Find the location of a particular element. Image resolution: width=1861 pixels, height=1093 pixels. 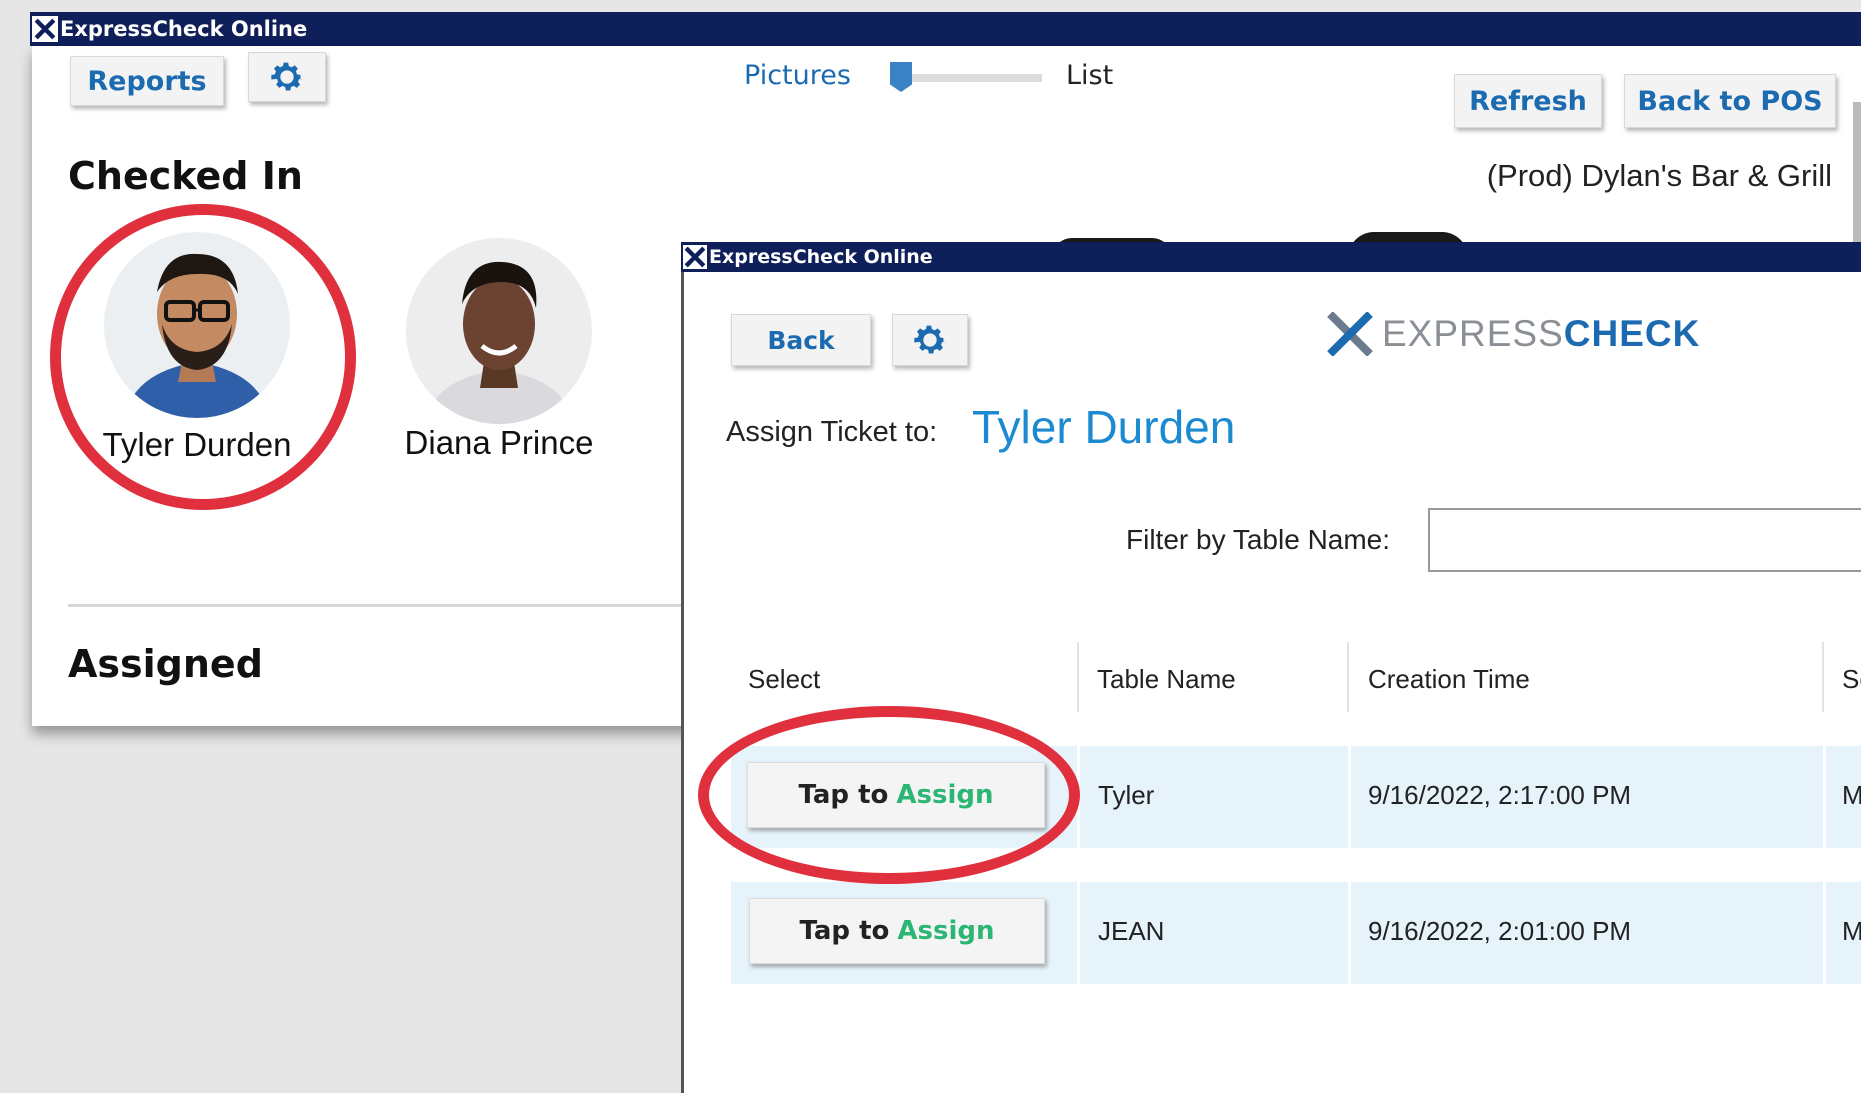

modal-title-bar: ExpressCheck Online is located at coordinates (1271, 257).